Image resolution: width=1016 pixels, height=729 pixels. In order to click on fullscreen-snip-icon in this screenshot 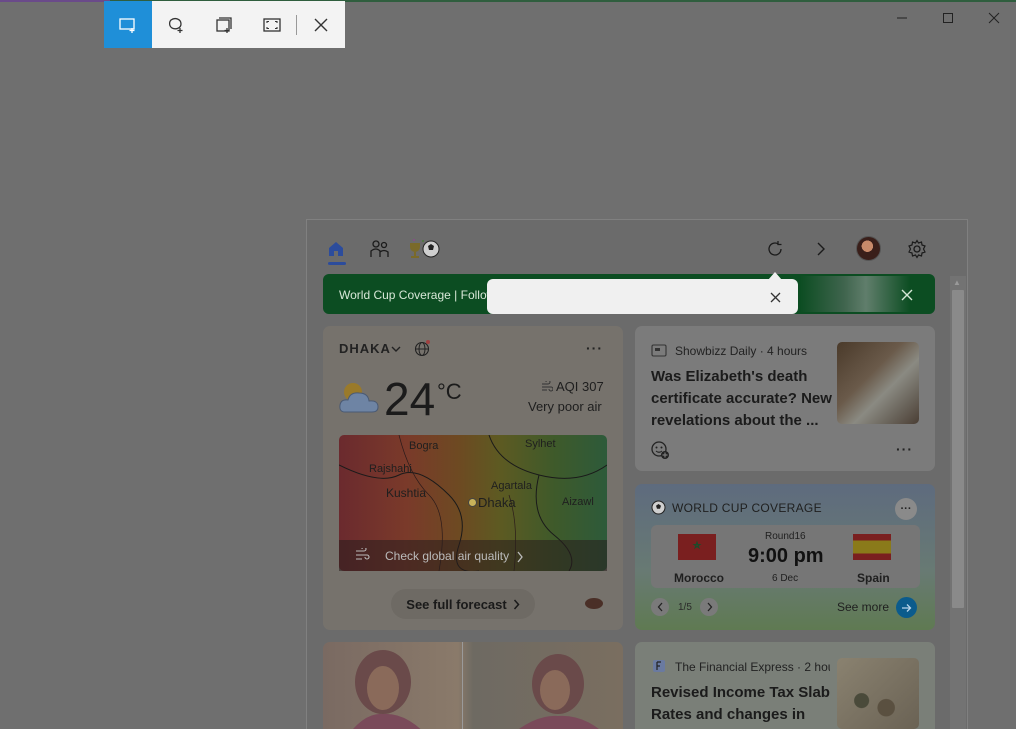, I will do `click(272, 24)`.